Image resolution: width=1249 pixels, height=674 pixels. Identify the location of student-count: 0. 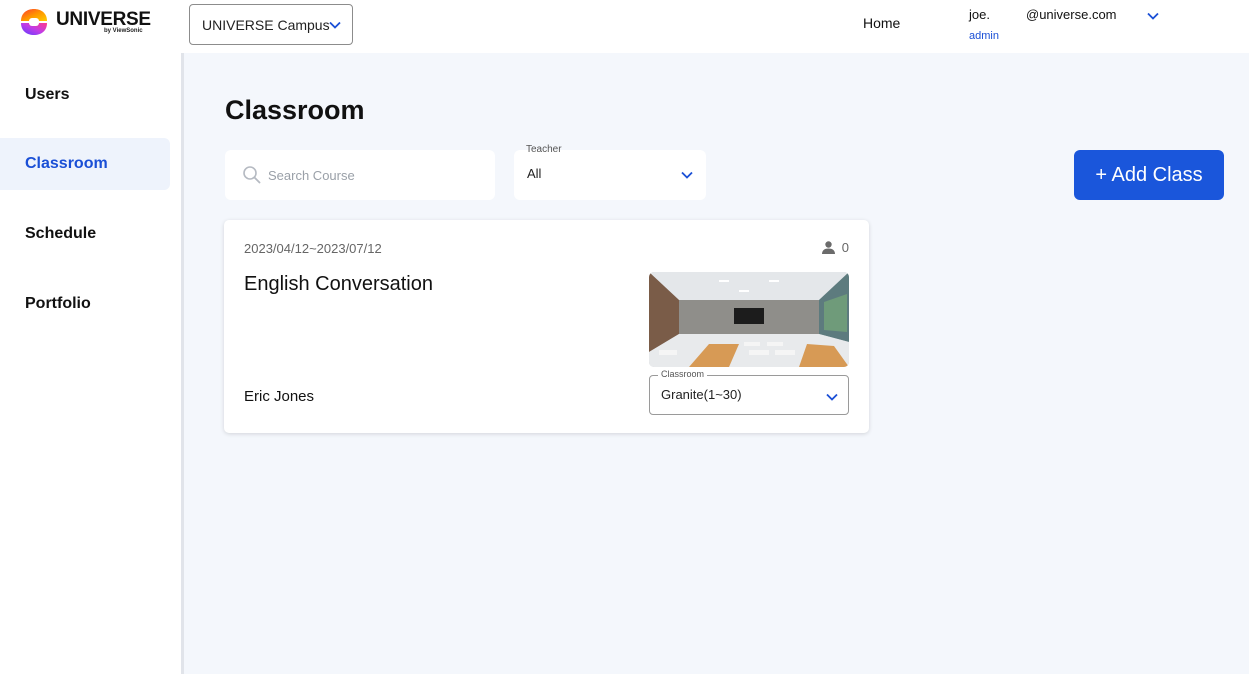
(835, 247).